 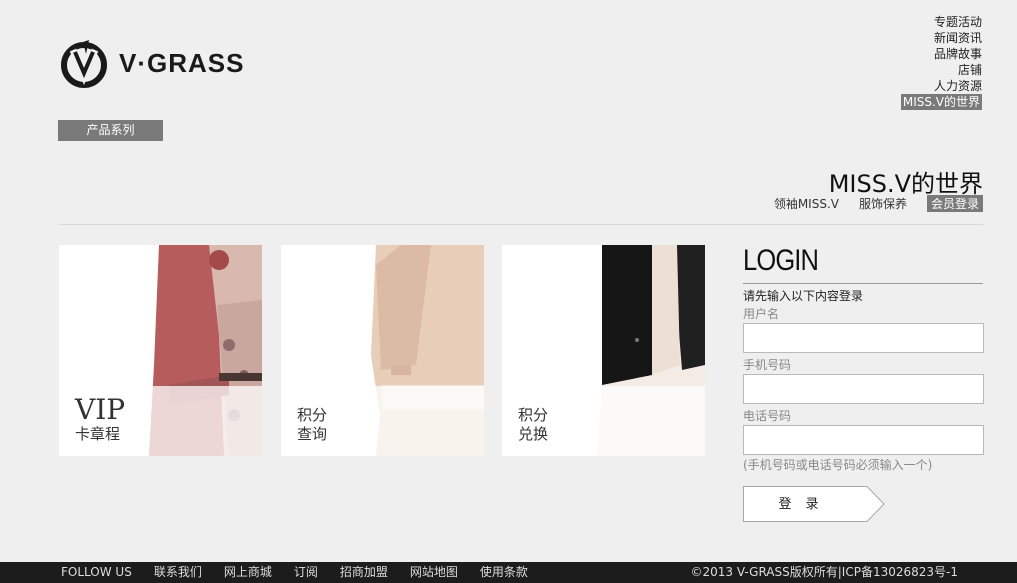 I want to click on nav-item-special-events: 专题活动, so click(x=941, y=22).